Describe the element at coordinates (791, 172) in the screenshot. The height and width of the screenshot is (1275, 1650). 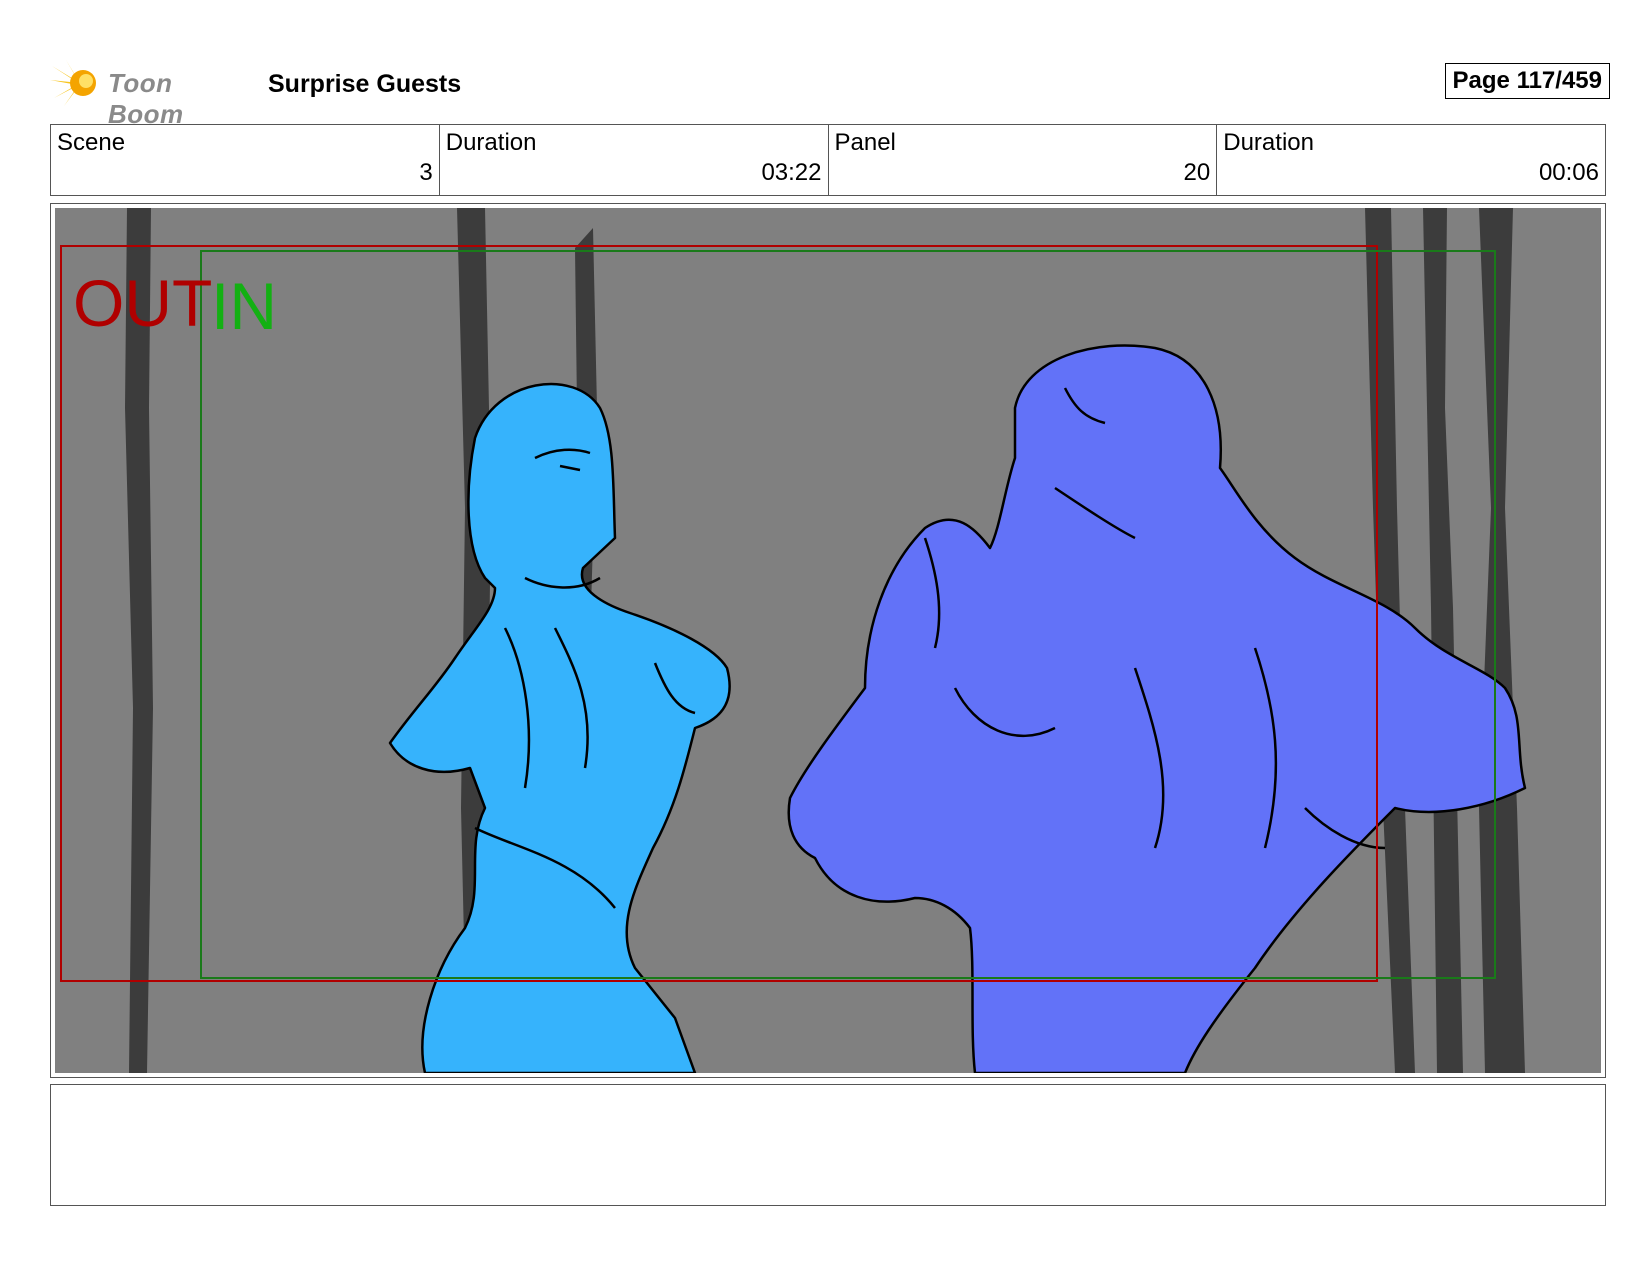
I see `scene-duration-value: 03:22` at that location.